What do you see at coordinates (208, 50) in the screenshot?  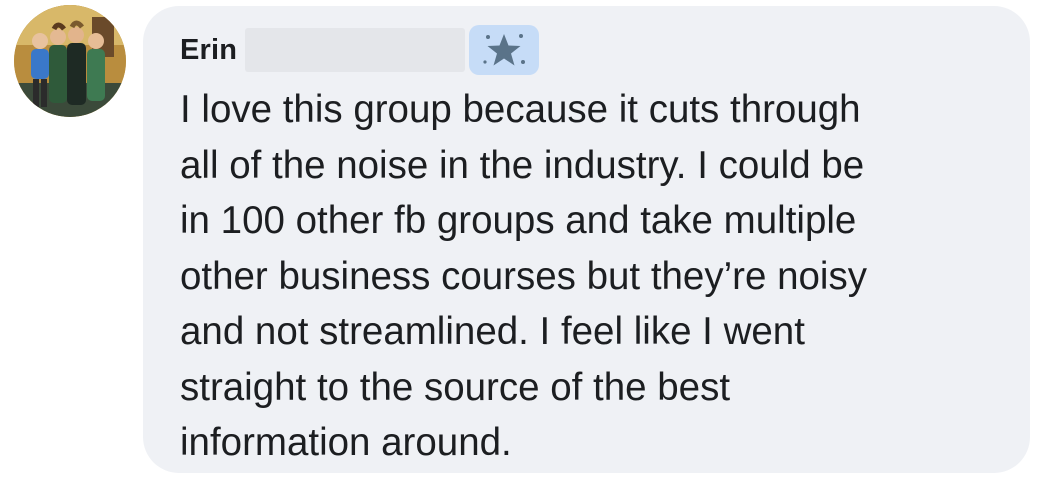 I see `author-name: Erin` at bounding box center [208, 50].